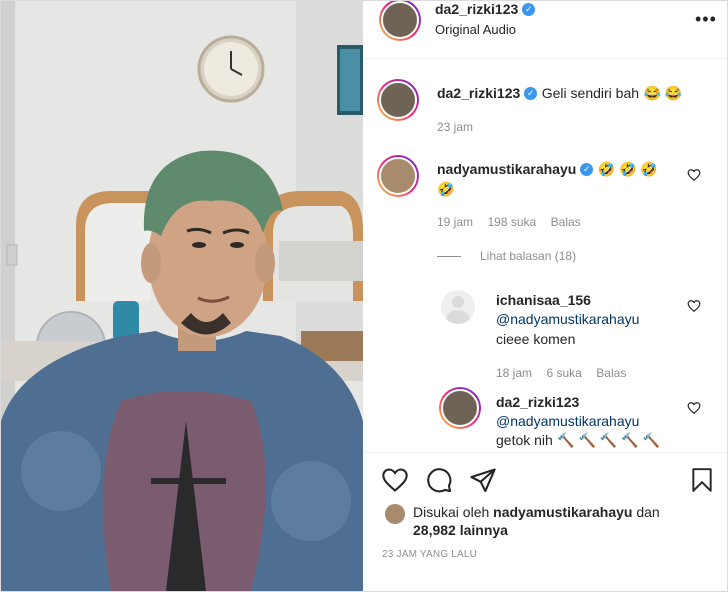 The width and height of the screenshot is (728, 592). What do you see at coordinates (524, 440) in the screenshot?
I see `reply-text: getok nih` at bounding box center [524, 440].